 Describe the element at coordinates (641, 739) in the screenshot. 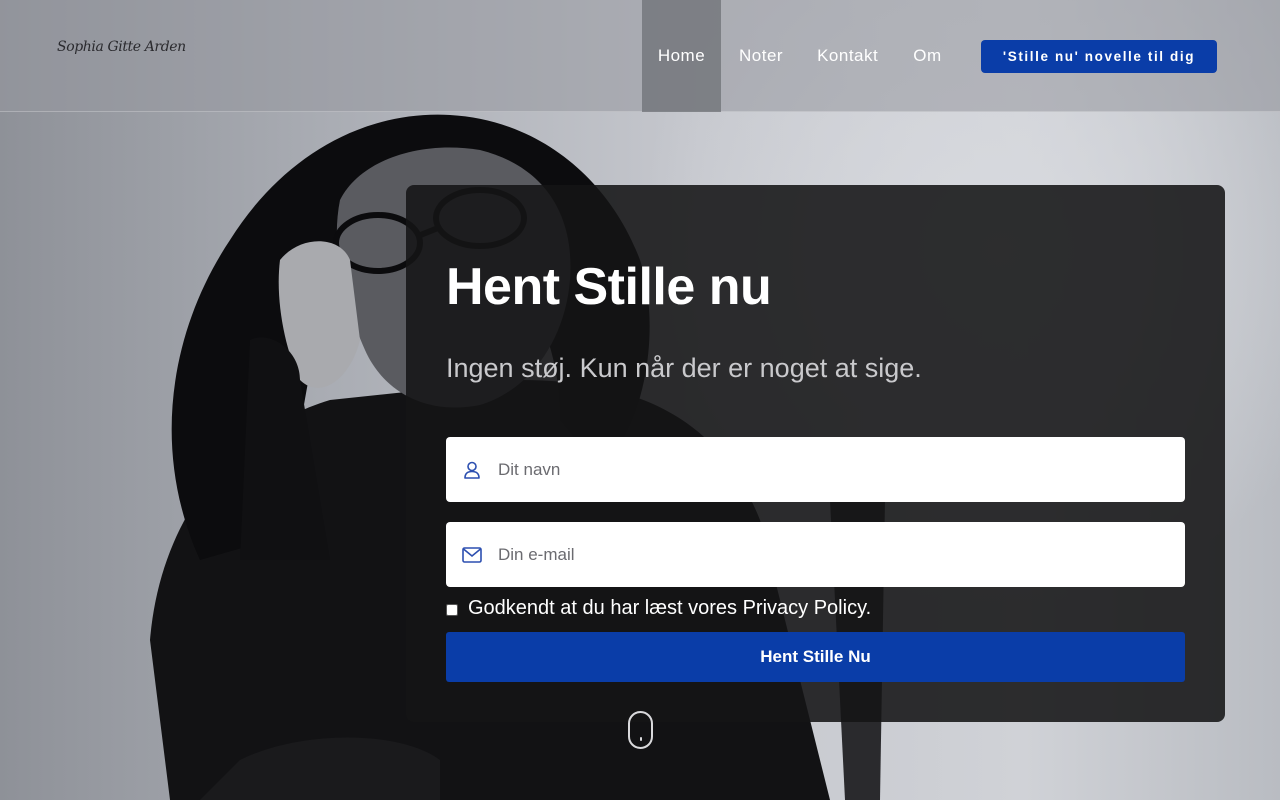

I see `scroll-wheel-dot` at that location.